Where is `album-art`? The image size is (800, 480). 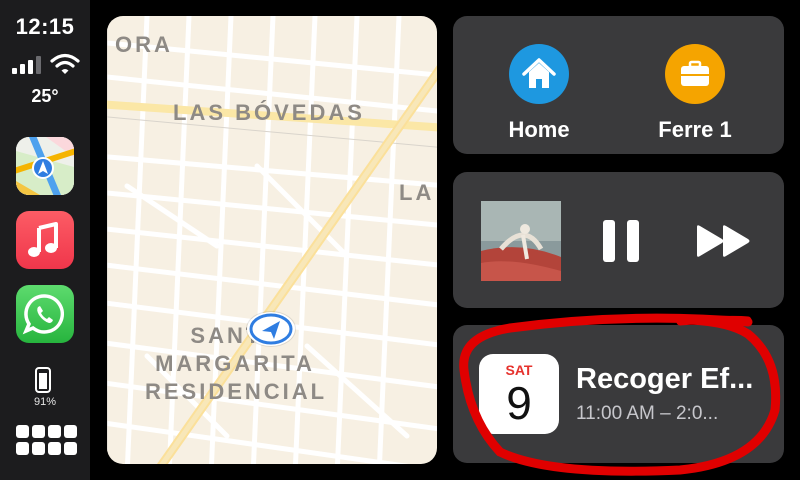 album-art is located at coordinates (521, 241).